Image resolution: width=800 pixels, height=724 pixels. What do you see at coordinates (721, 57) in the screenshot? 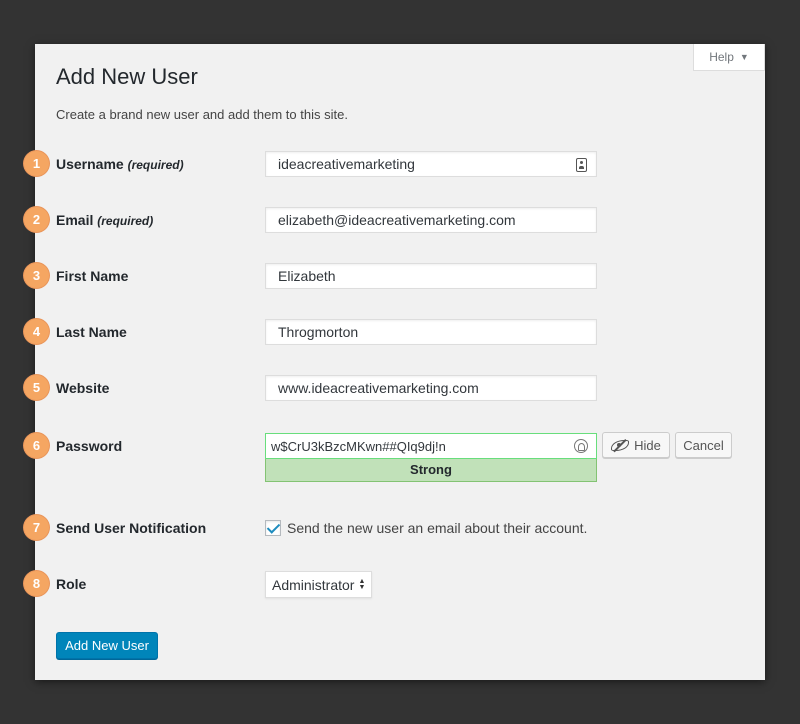
I see `help-label: Help` at bounding box center [721, 57].